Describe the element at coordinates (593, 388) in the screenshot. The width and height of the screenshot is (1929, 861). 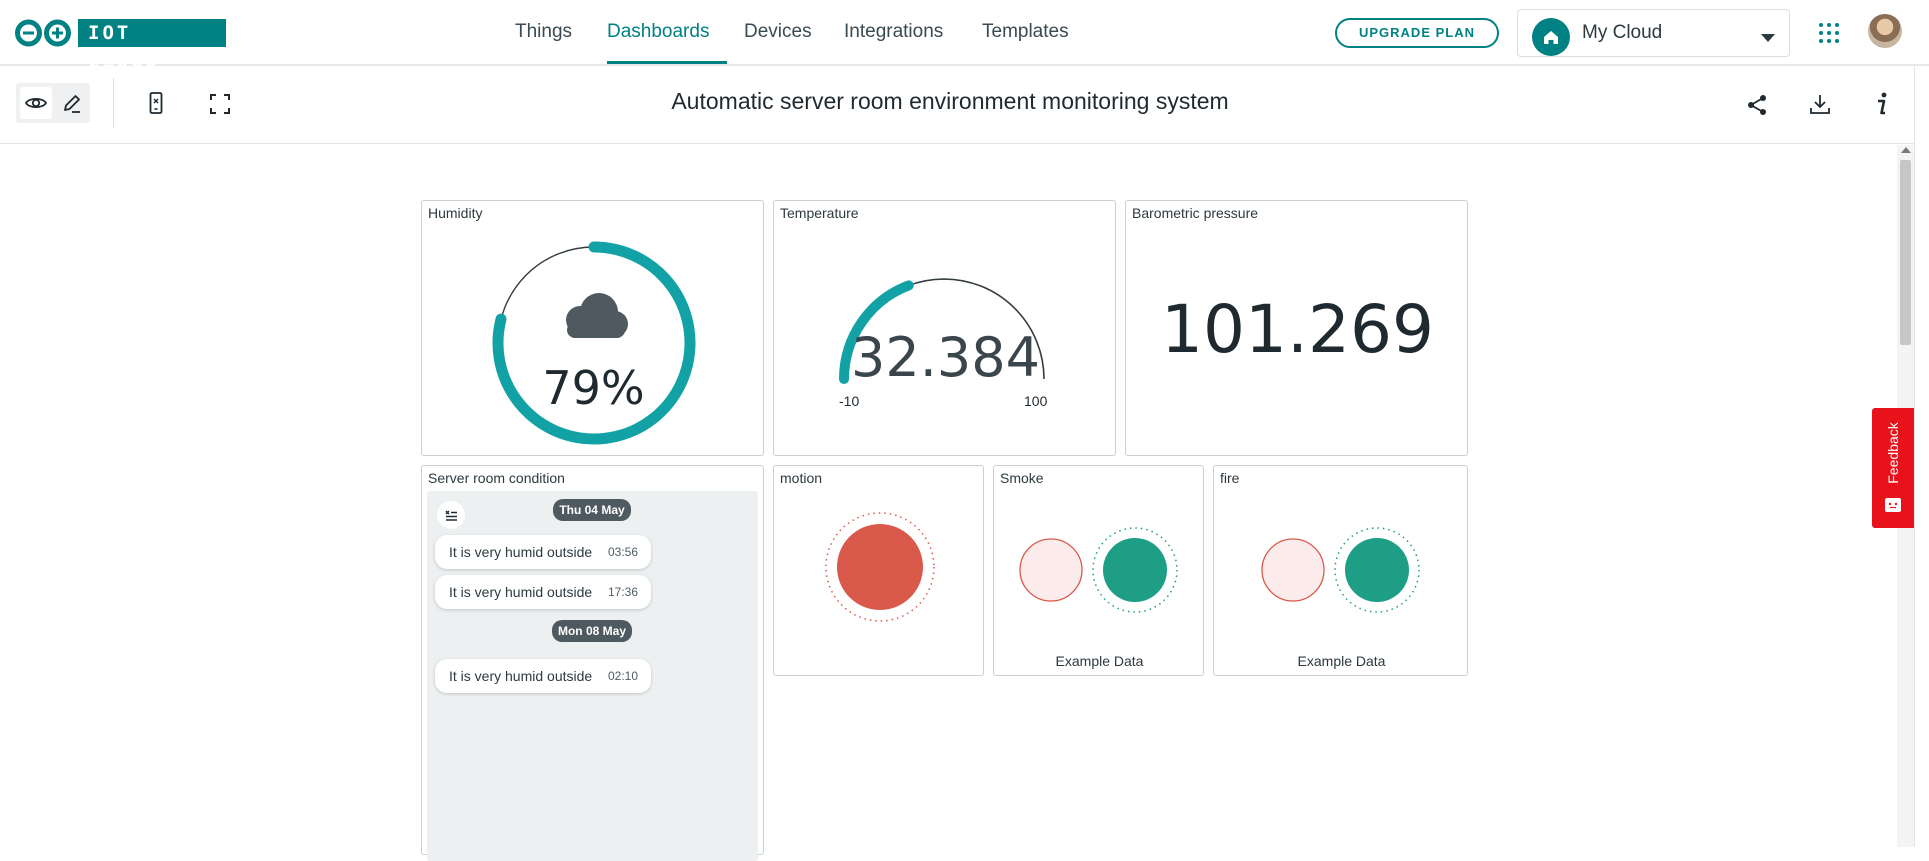
I see `humidity-value: 79%` at that location.